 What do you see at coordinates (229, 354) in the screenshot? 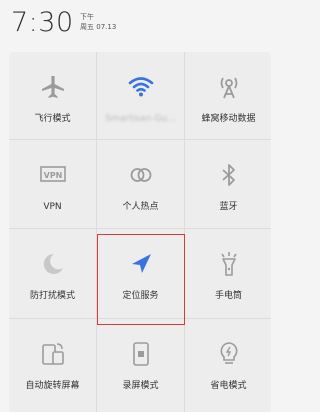
I see `power-saving-icon` at bounding box center [229, 354].